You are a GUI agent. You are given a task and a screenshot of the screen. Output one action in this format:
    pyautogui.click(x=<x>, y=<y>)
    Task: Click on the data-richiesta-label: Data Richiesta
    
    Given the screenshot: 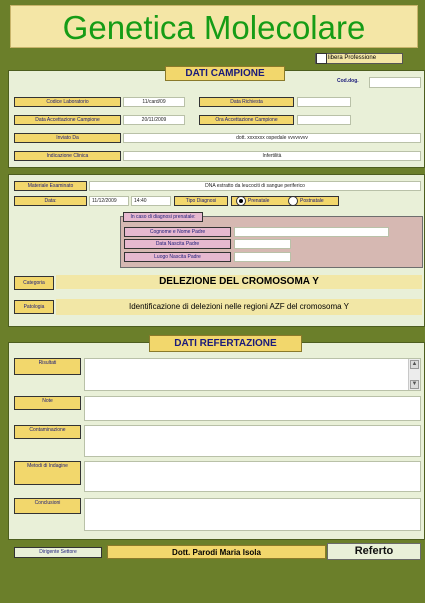 What is the action you would take?
    pyautogui.click(x=246, y=102)
    